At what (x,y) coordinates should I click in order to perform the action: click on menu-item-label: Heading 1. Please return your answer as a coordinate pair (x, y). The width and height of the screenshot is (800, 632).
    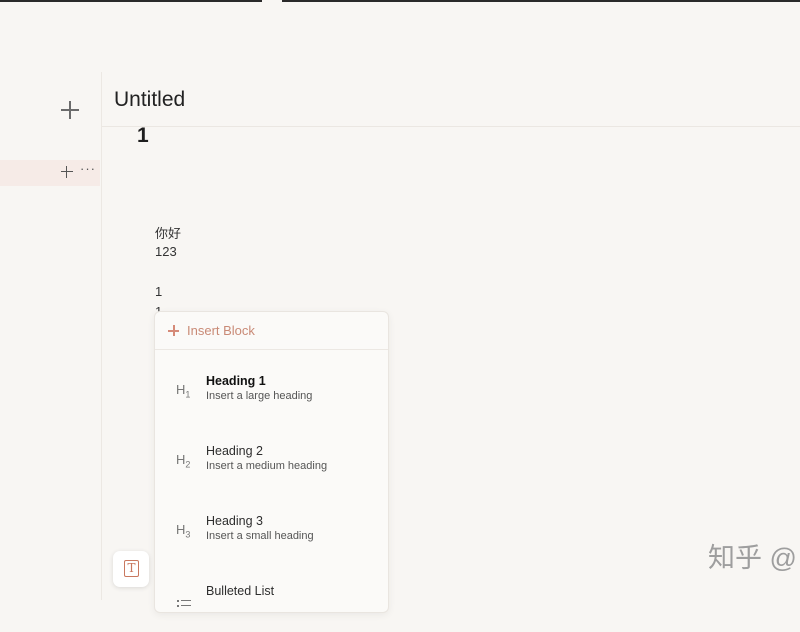
    Looking at the image, I should click on (236, 381).